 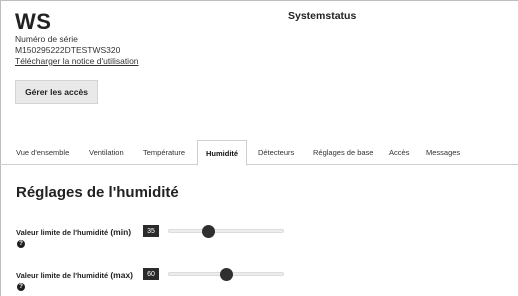 I want to click on humidity-min-slider-thumb, so click(x=209, y=231).